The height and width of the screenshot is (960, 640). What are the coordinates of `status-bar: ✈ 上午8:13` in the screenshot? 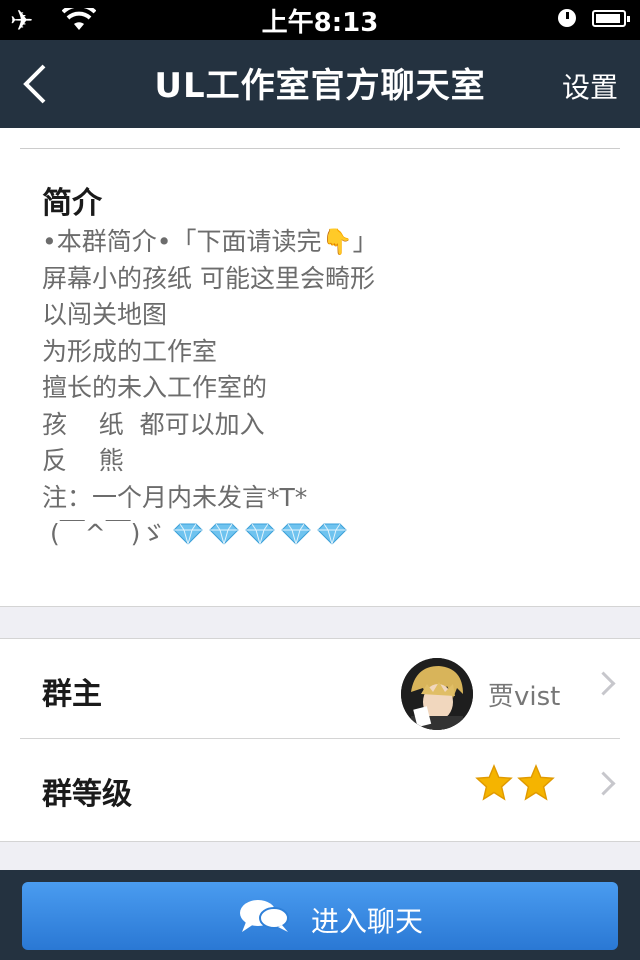 It's located at (320, 20).